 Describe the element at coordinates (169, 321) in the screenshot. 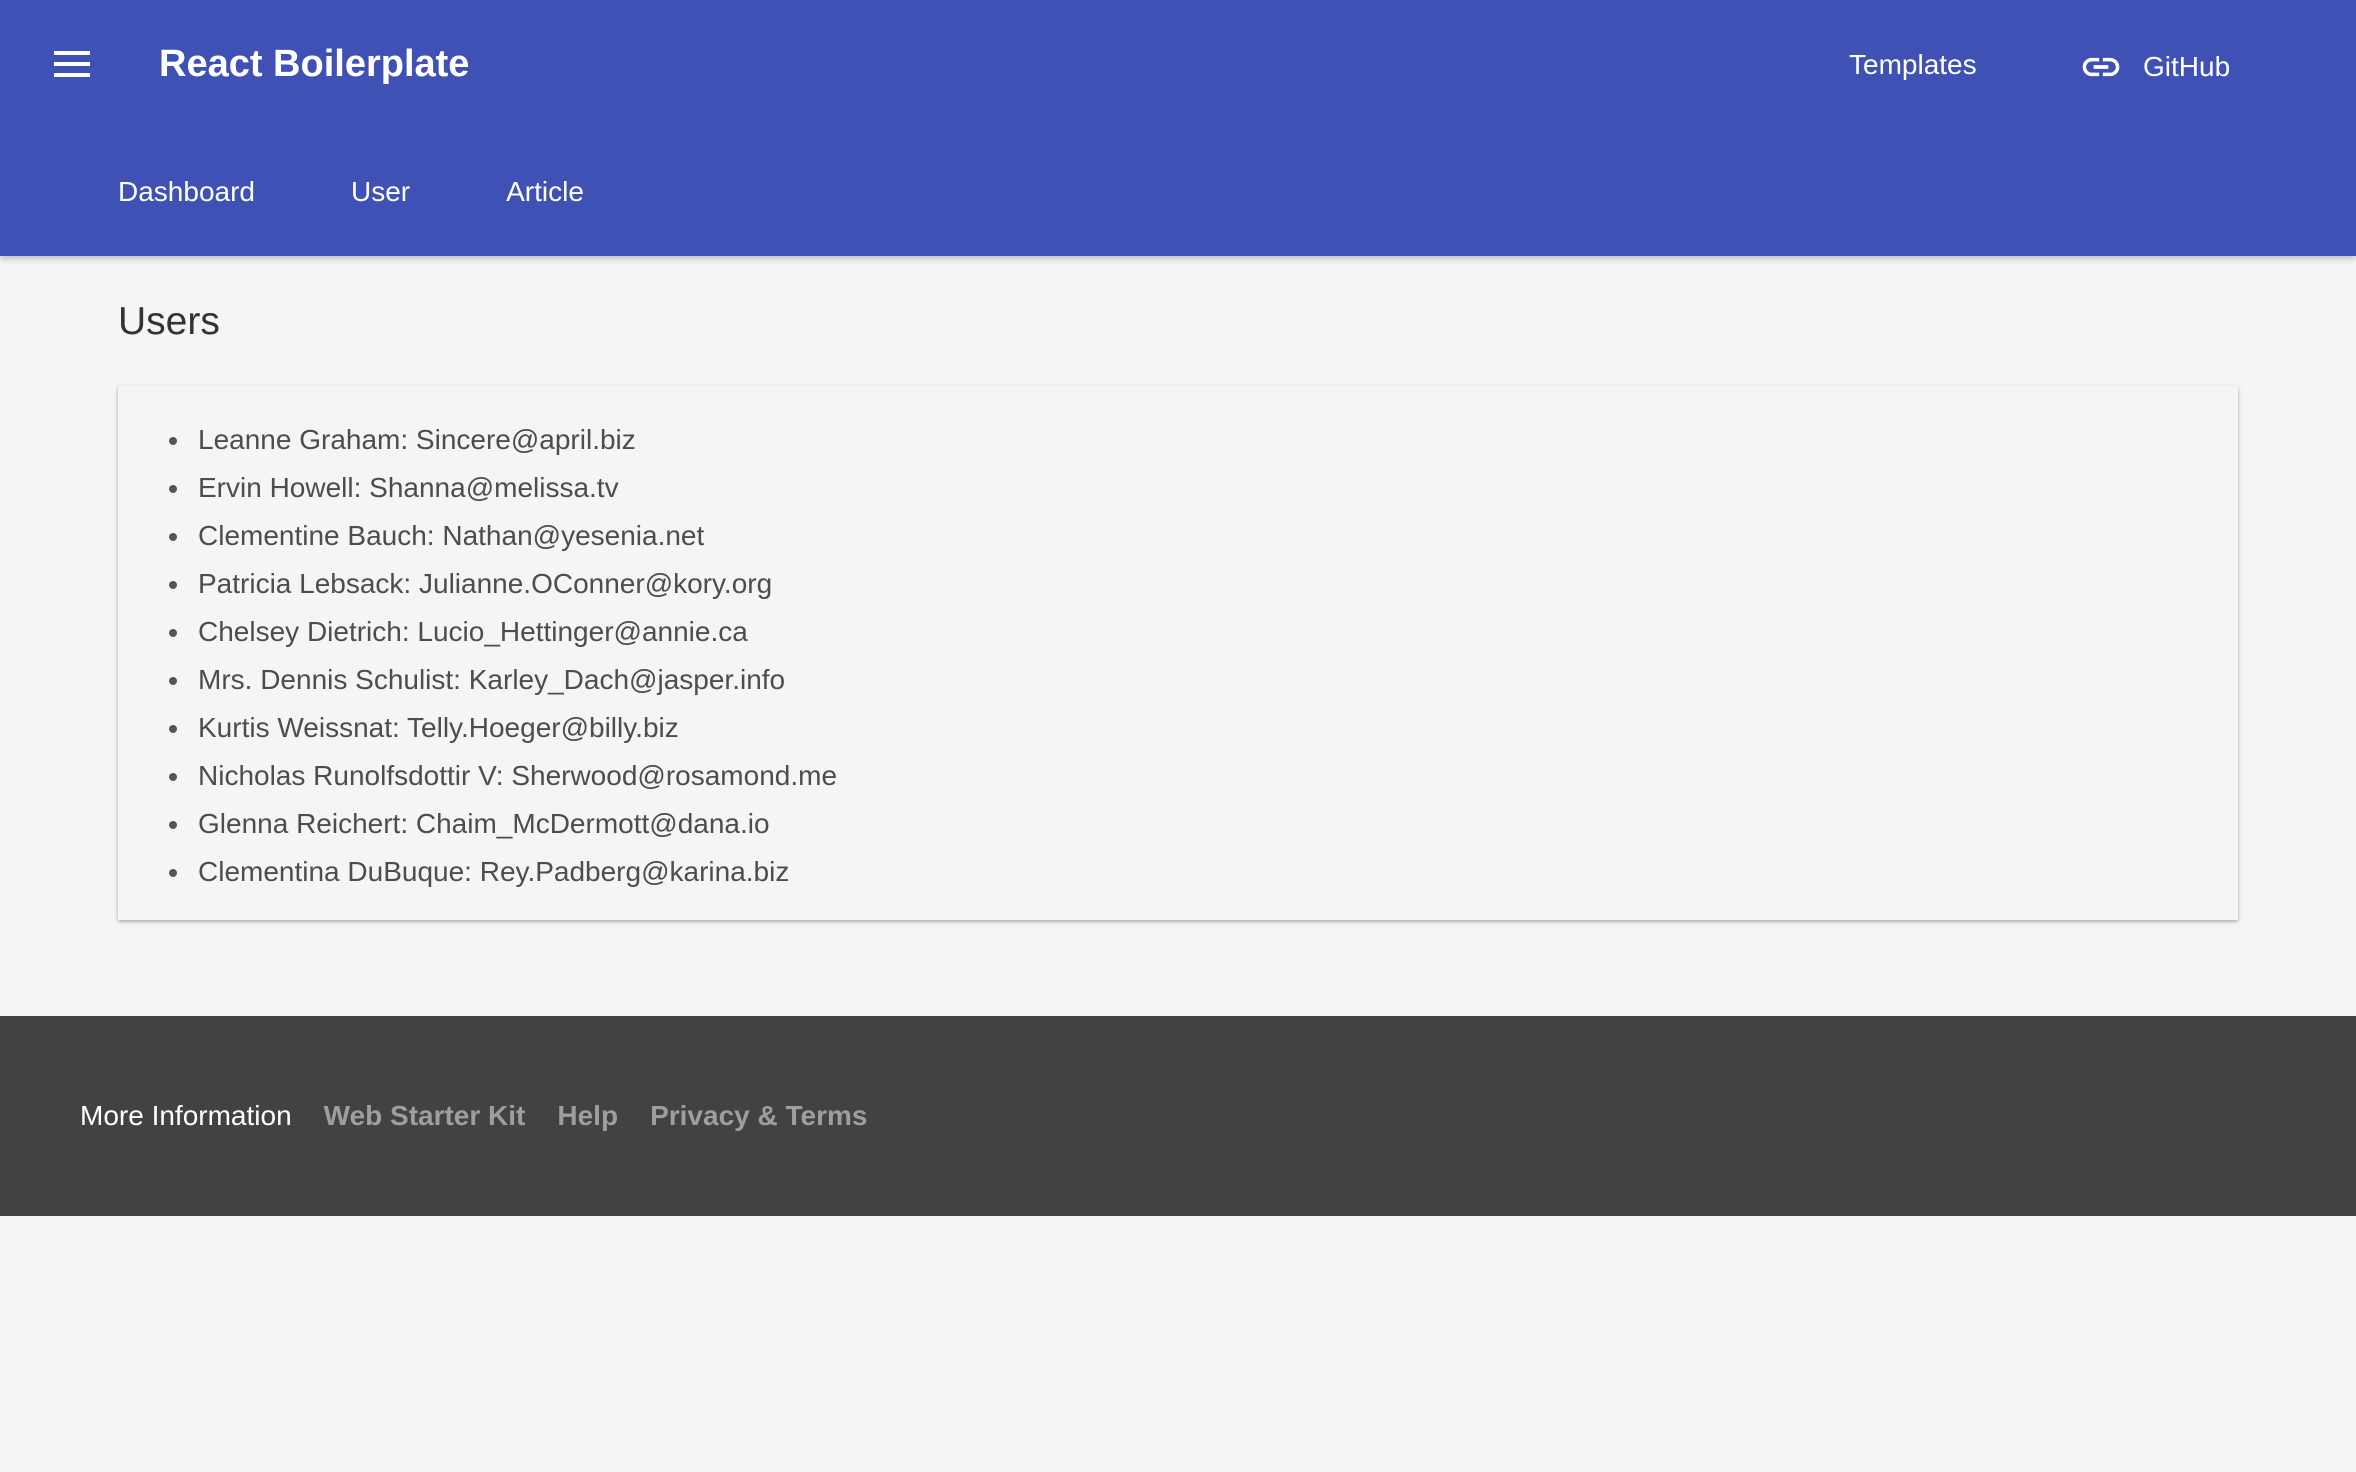

I see `page-title: Users` at that location.